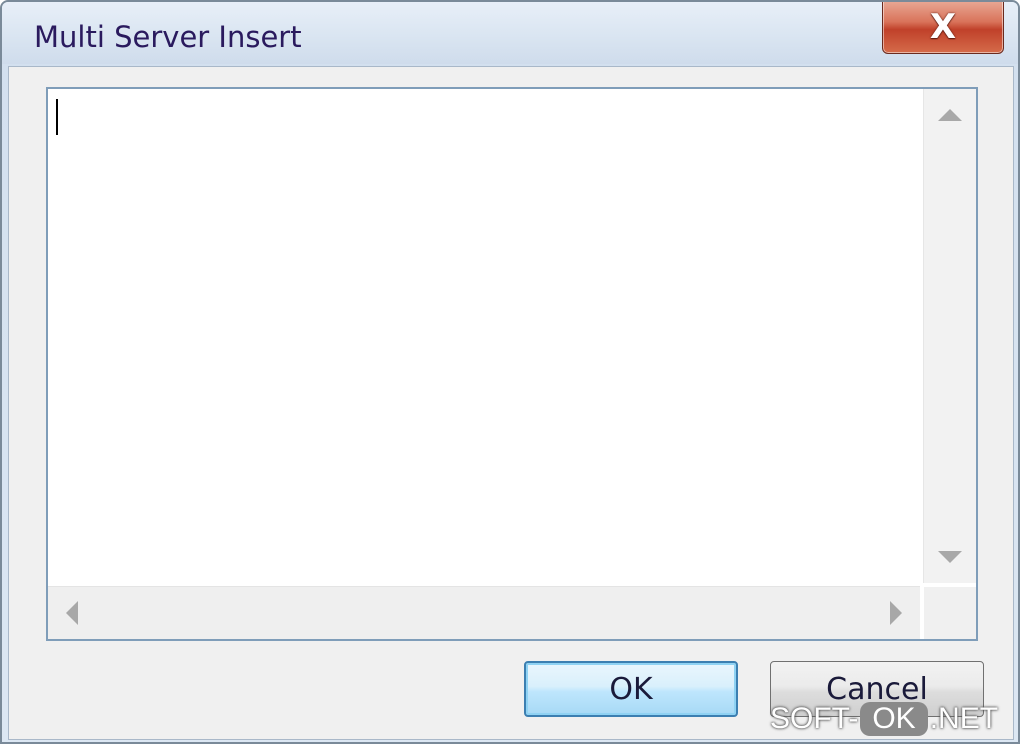  Describe the element at coordinates (949, 336) in the screenshot. I see `vertical-scrollbar` at that location.